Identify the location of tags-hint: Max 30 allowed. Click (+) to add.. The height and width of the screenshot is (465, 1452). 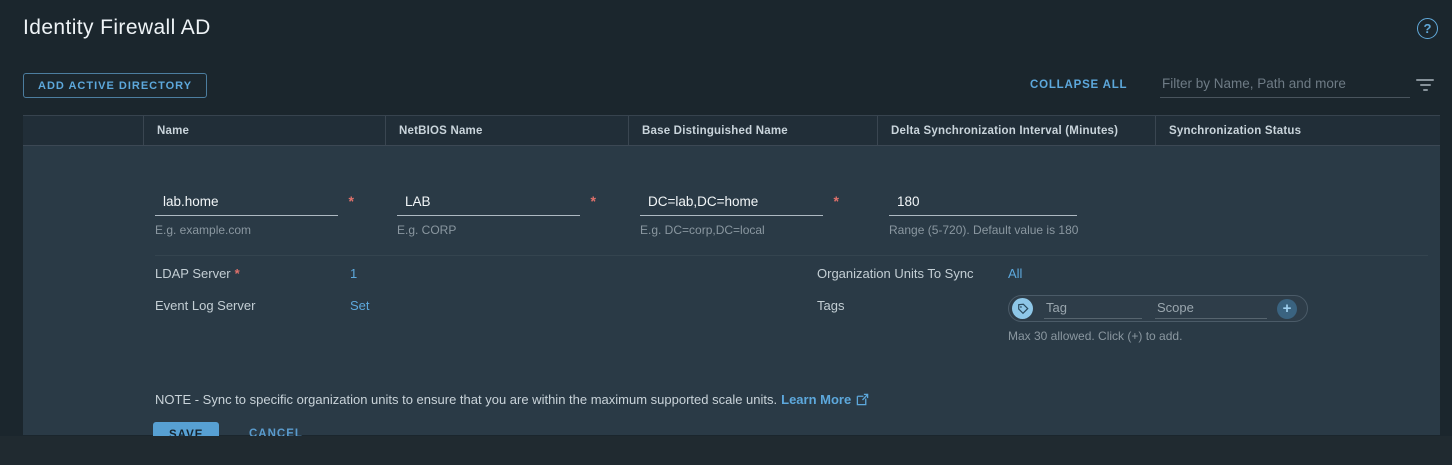
(1095, 336).